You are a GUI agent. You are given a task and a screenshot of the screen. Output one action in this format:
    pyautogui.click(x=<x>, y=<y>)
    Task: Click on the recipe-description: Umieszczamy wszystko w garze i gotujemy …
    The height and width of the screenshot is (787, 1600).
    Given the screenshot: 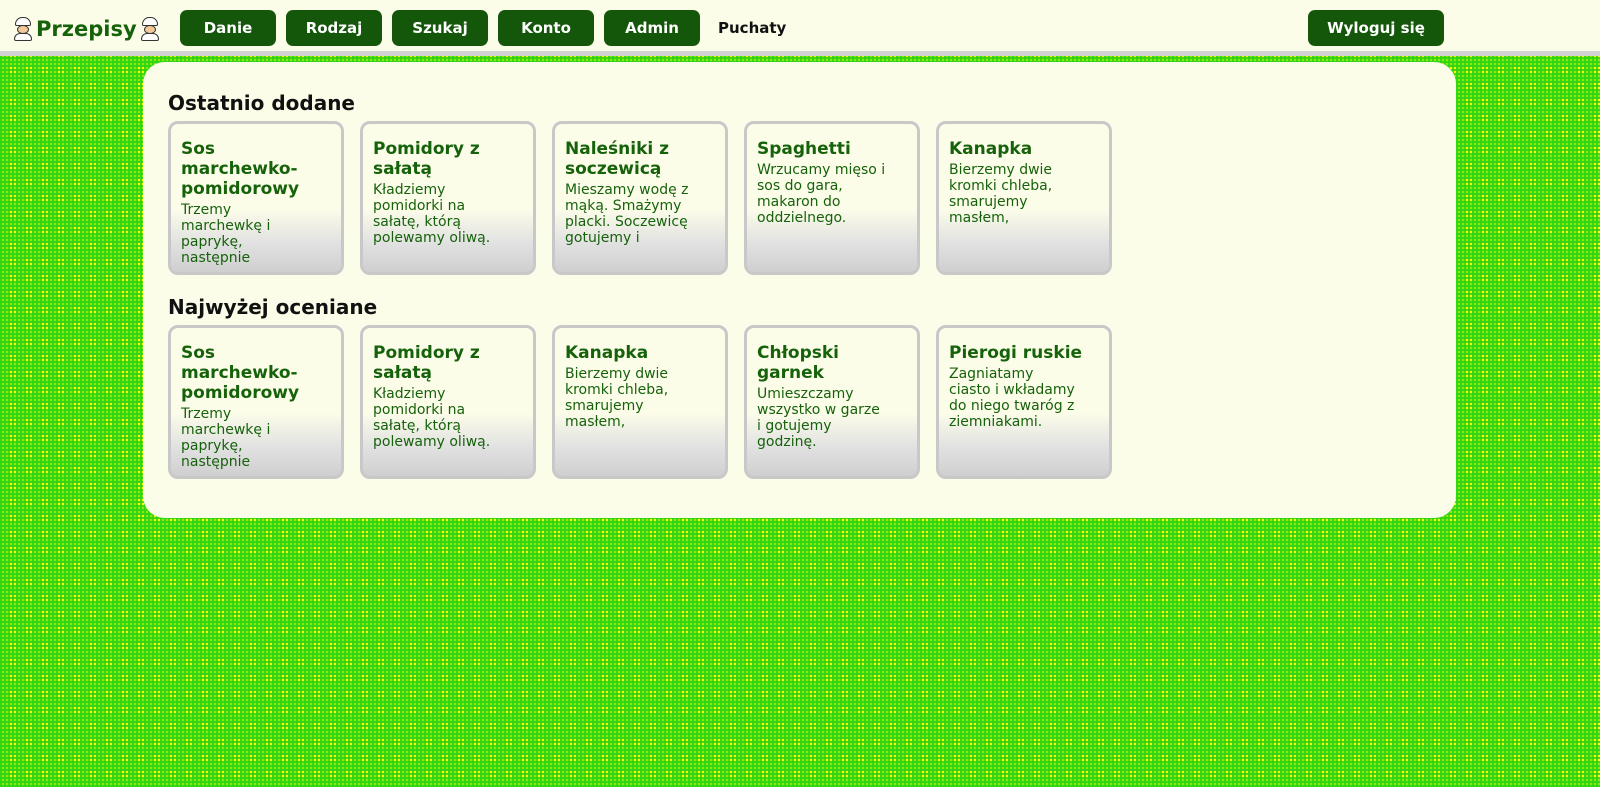 What is the action you would take?
    pyautogui.click(x=818, y=418)
    